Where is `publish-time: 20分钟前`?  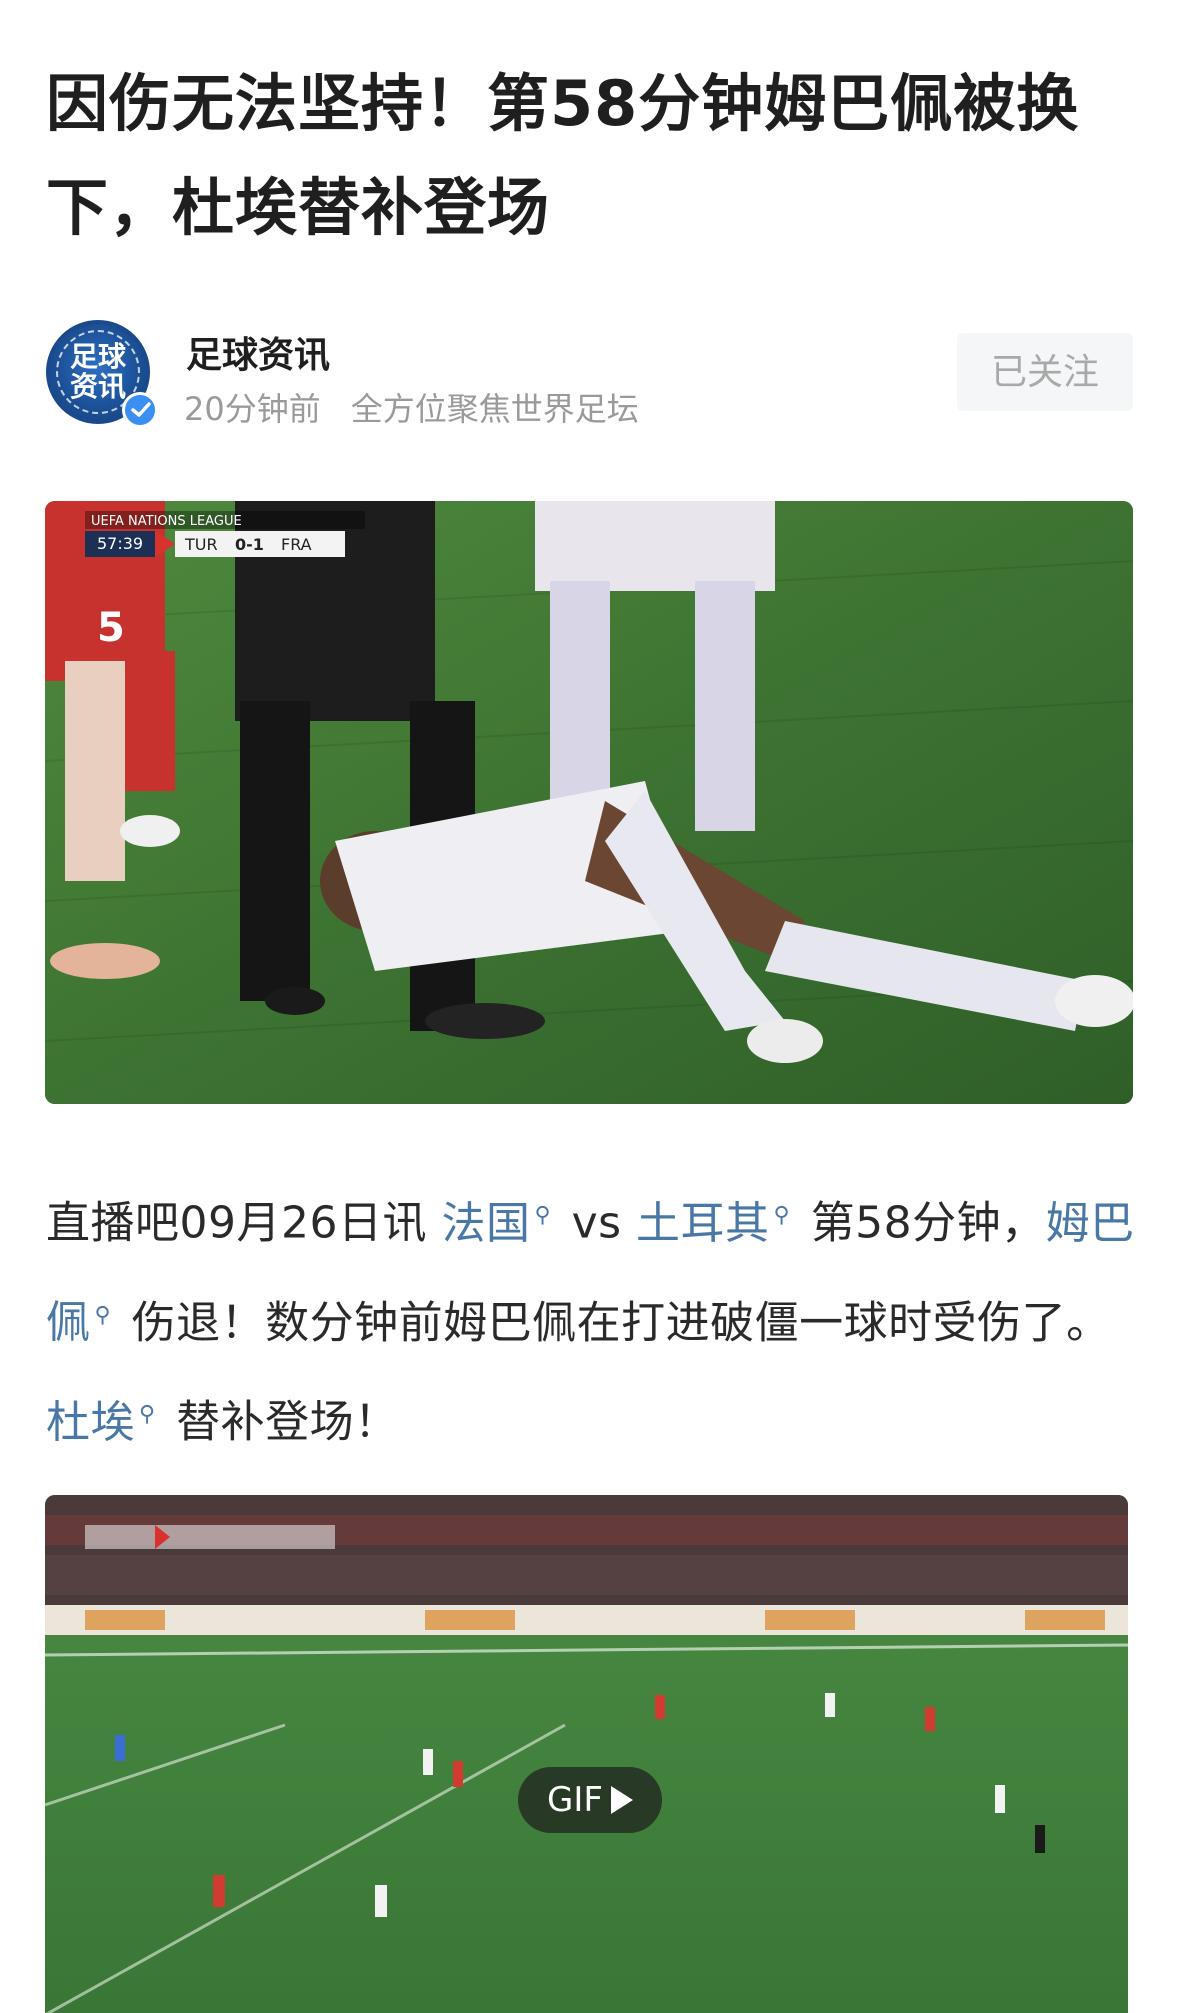
publish-time: 20分钟前 is located at coordinates (252, 409).